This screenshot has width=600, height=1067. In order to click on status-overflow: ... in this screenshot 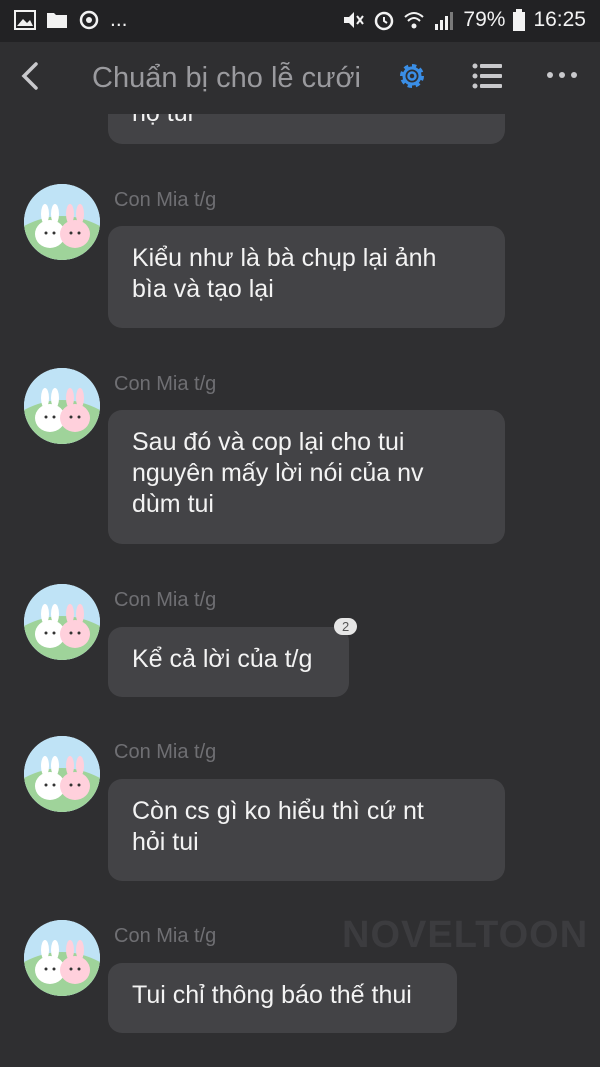, I will do `click(119, 19)`.